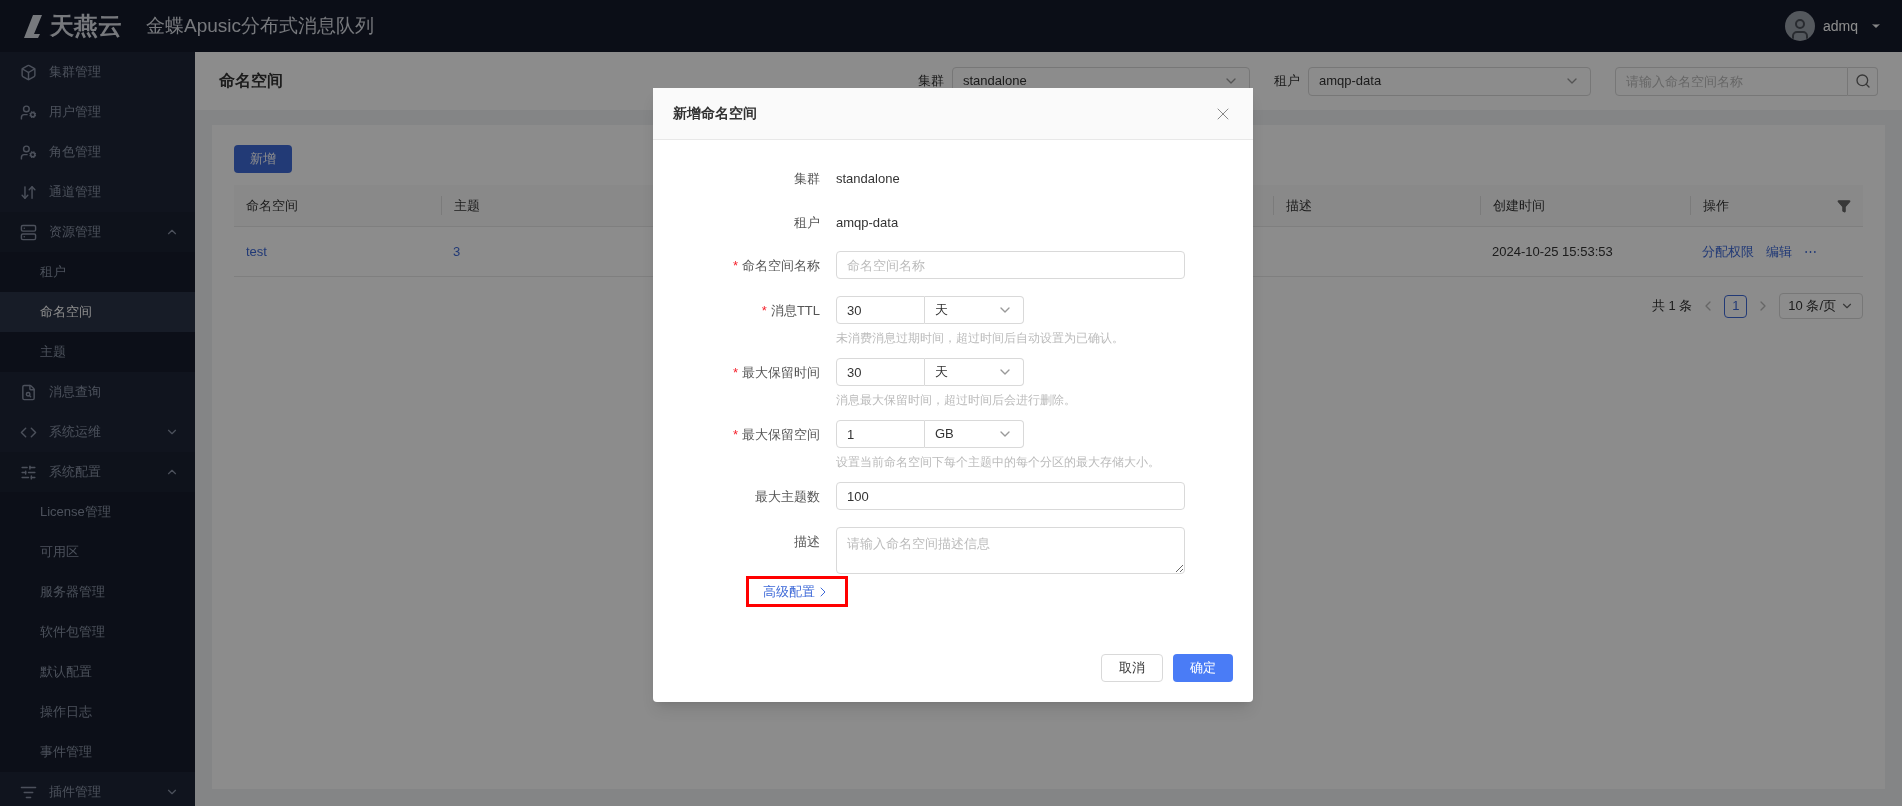 The width and height of the screenshot is (1902, 806). What do you see at coordinates (974, 434) in the screenshot?
I see `unit-select: GB` at bounding box center [974, 434].